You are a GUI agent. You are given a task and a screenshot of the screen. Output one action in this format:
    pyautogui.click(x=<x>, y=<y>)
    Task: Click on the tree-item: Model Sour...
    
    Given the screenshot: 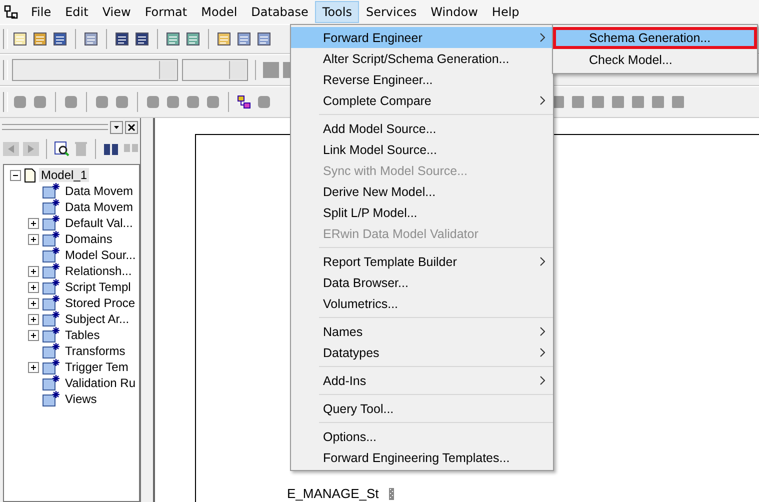 What is the action you would take?
    pyautogui.click(x=100, y=255)
    